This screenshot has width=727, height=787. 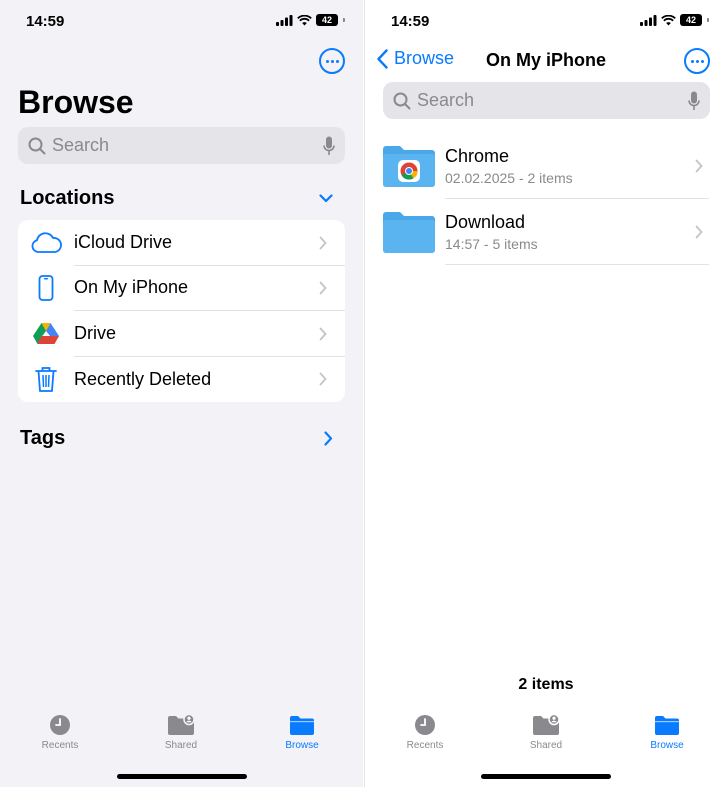 What do you see at coordinates (209, 243) in the screenshot?
I see `location-label: iCloud Drive` at bounding box center [209, 243].